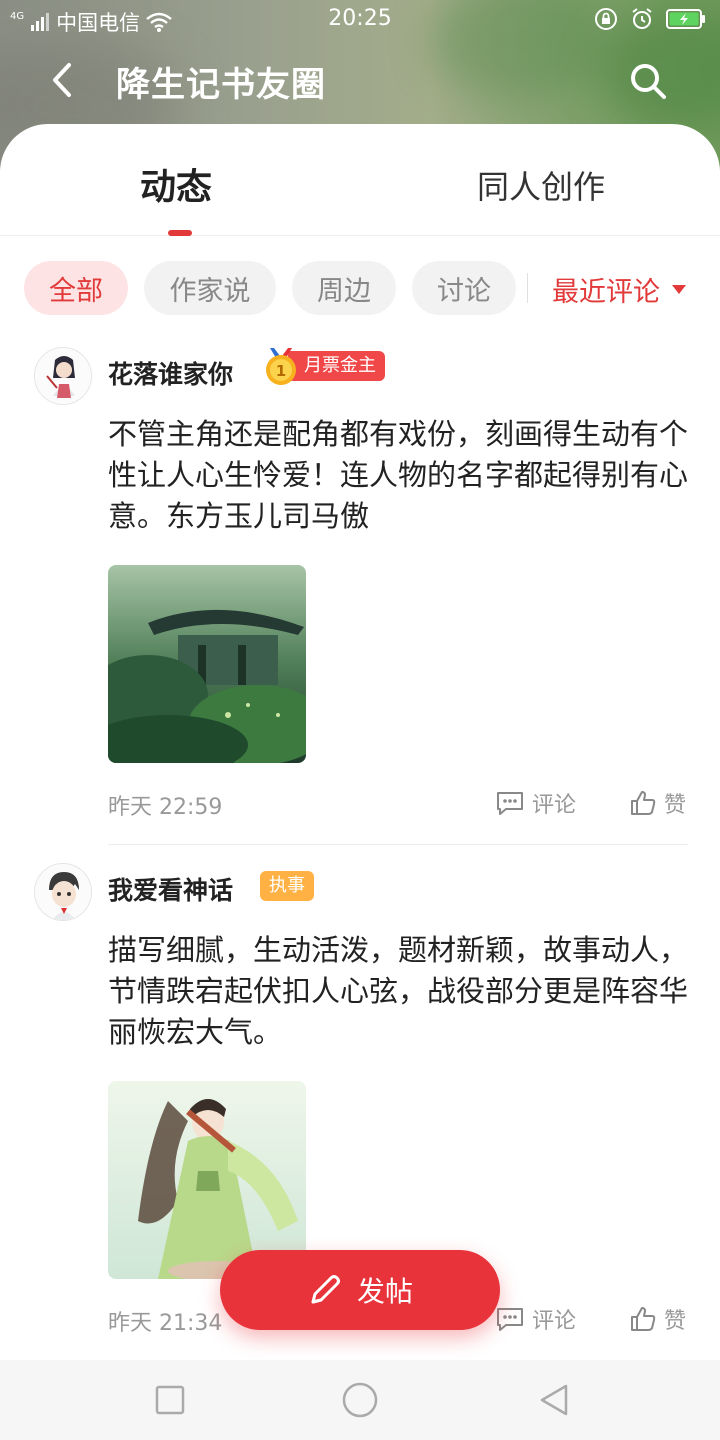 The width and height of the screenshot is (720, 1440). I want to click on back-button, so click(62, 80).